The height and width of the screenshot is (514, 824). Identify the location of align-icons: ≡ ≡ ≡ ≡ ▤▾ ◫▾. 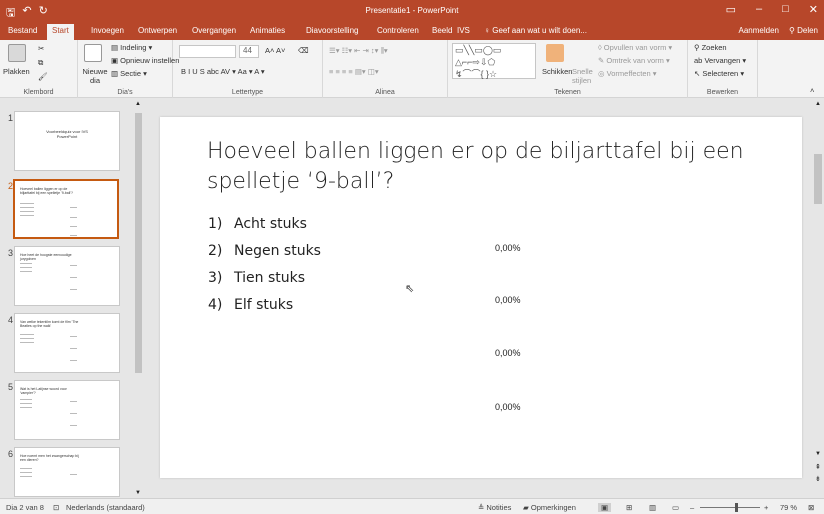
(354, 71).